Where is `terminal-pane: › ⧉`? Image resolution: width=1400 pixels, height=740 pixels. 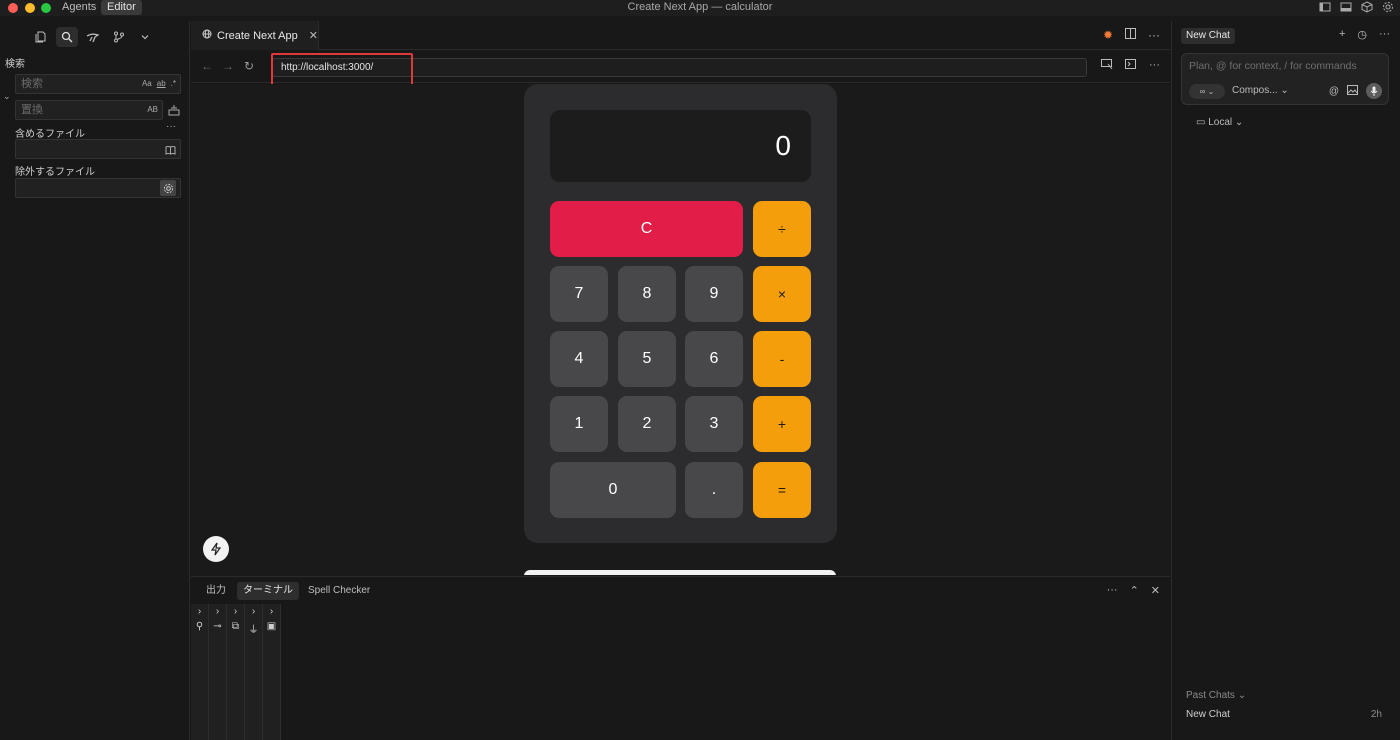
terminal-pane: › ⧉ is located at coordinates (236, 672).